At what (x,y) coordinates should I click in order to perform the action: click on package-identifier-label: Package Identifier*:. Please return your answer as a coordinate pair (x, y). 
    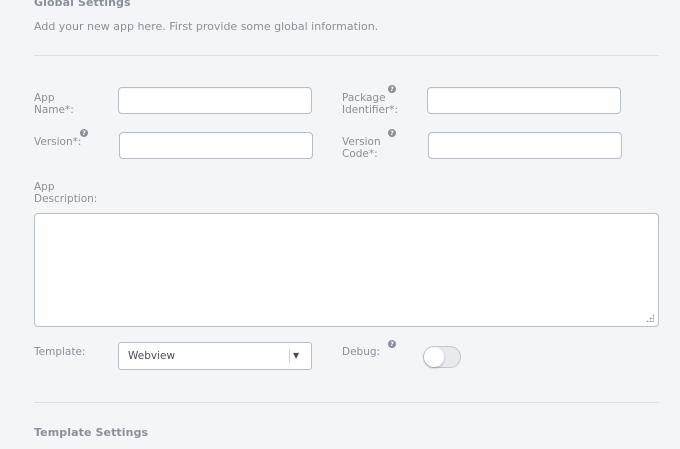
    Looking at the image, I should click on (370, 104).